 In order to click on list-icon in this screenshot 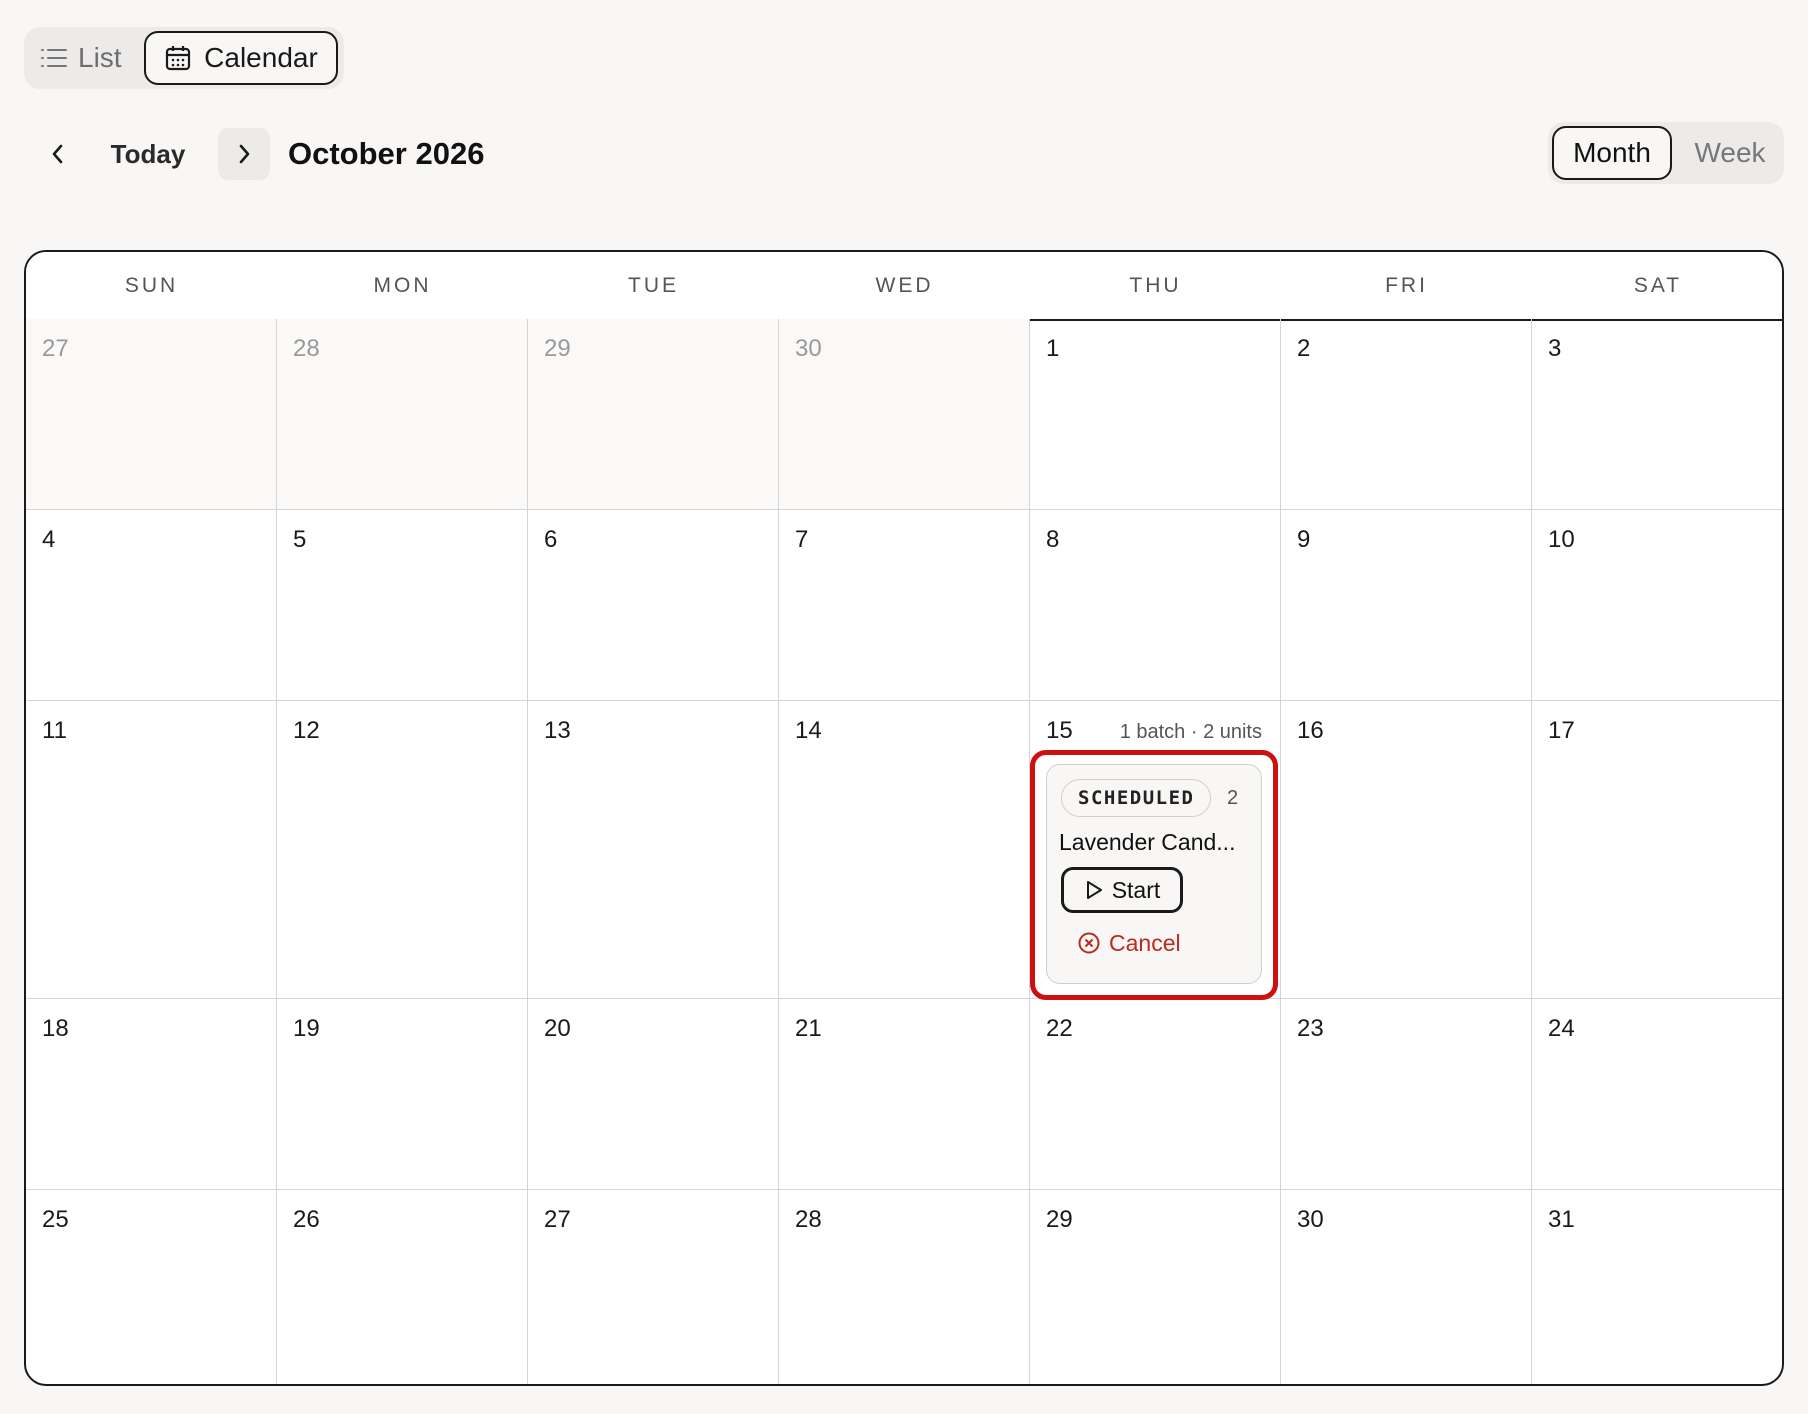, I will do `click(54, 58)`.